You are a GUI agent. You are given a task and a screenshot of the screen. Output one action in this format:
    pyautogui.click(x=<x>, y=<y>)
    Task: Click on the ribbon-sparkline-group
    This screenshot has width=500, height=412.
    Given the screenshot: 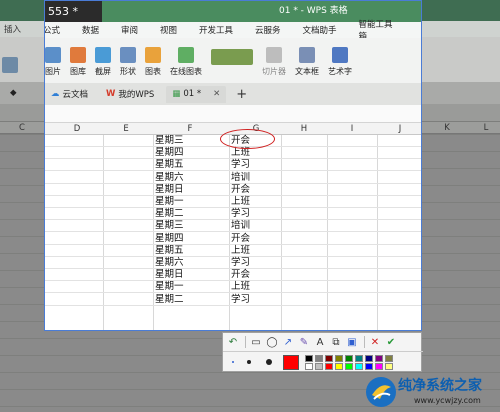 What is the action you would take?
    pyautogui.click(x=232, y=63)
    